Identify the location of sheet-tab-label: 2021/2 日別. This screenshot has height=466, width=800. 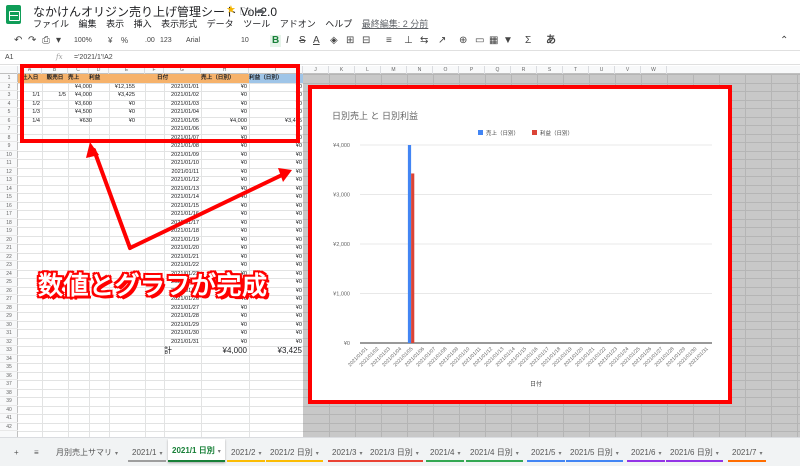
(291, 452).